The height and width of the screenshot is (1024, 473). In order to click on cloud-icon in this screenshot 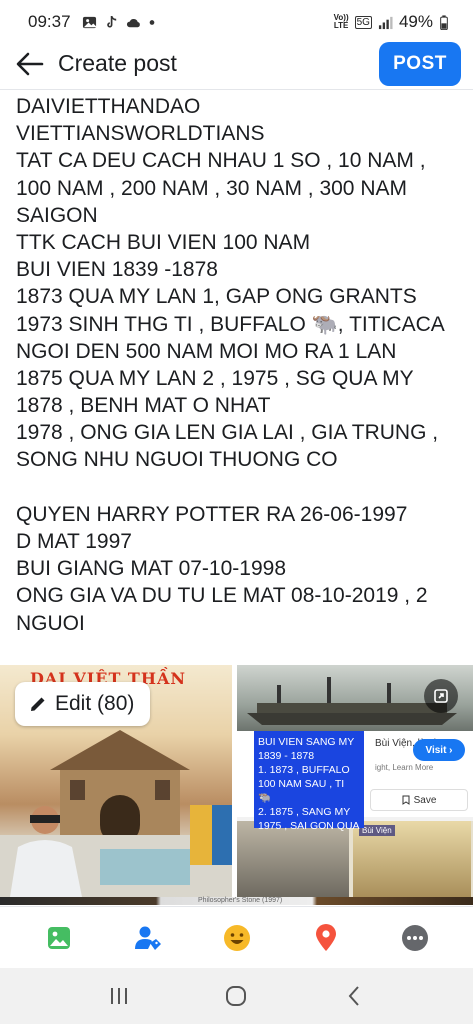, I will do `click(133, 22)`.